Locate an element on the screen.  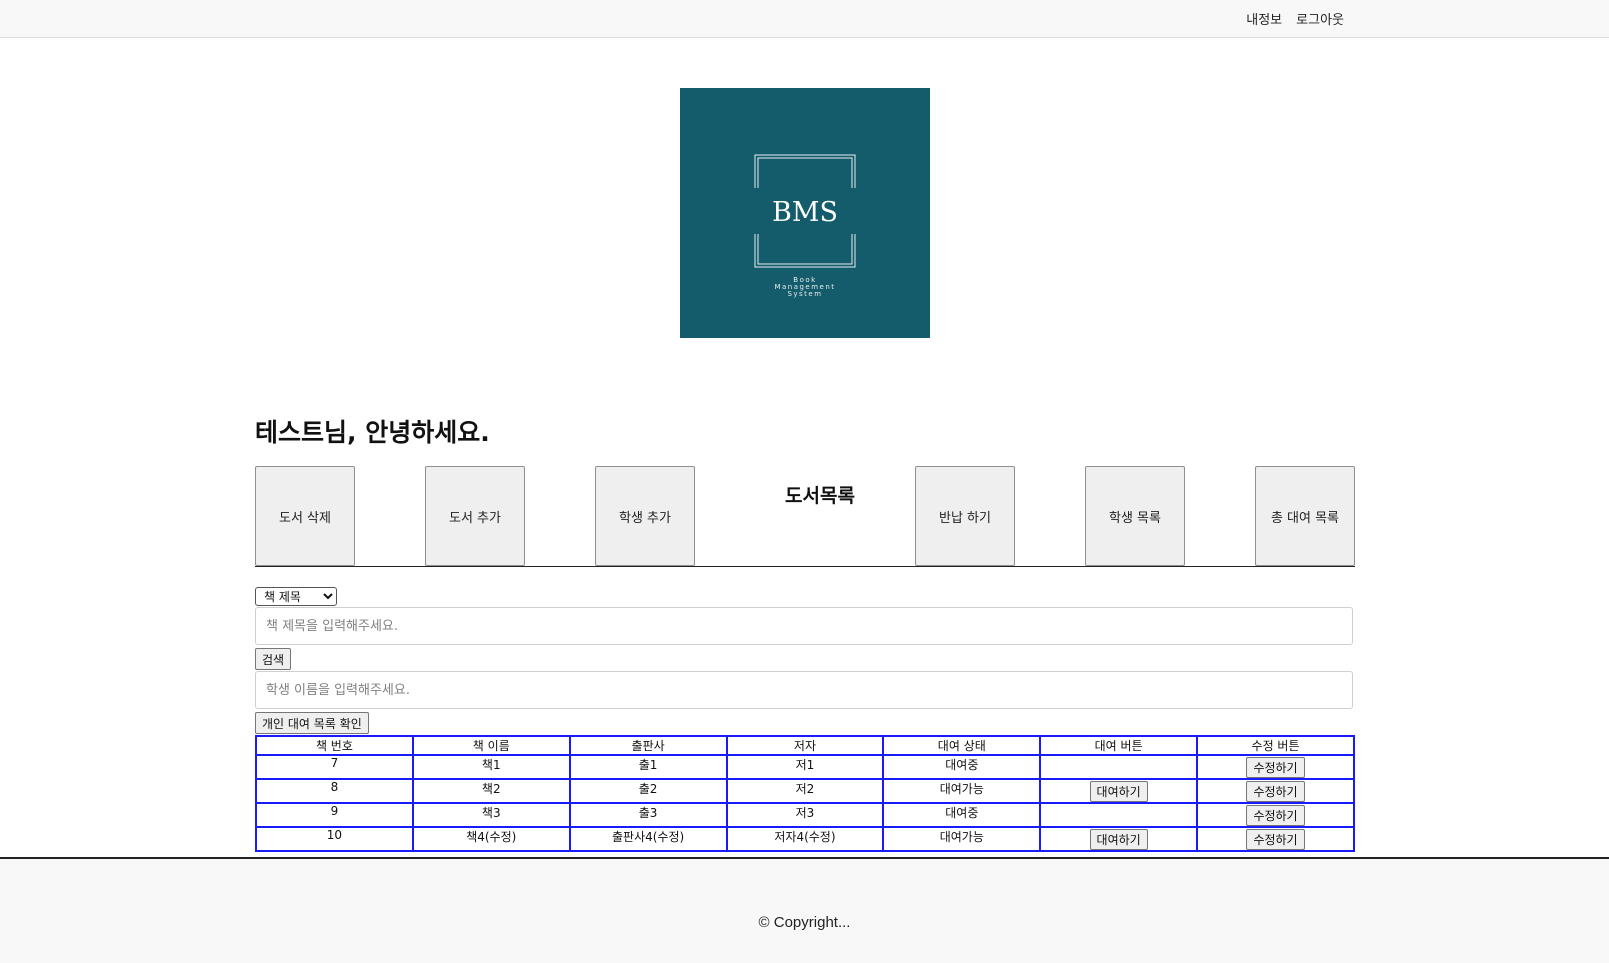
col-header-author: 저자 is located at coordinates (805, 745).